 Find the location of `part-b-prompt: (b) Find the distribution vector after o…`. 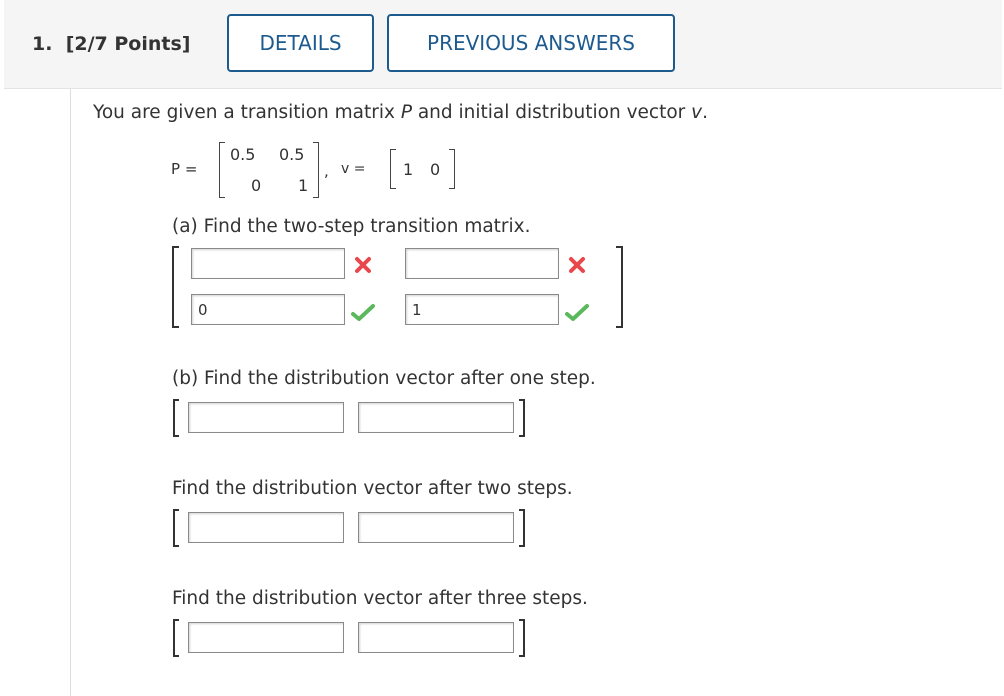

part-b-prompt: (b) Find the distribution vector after o… is located at coordinates (384, 378).